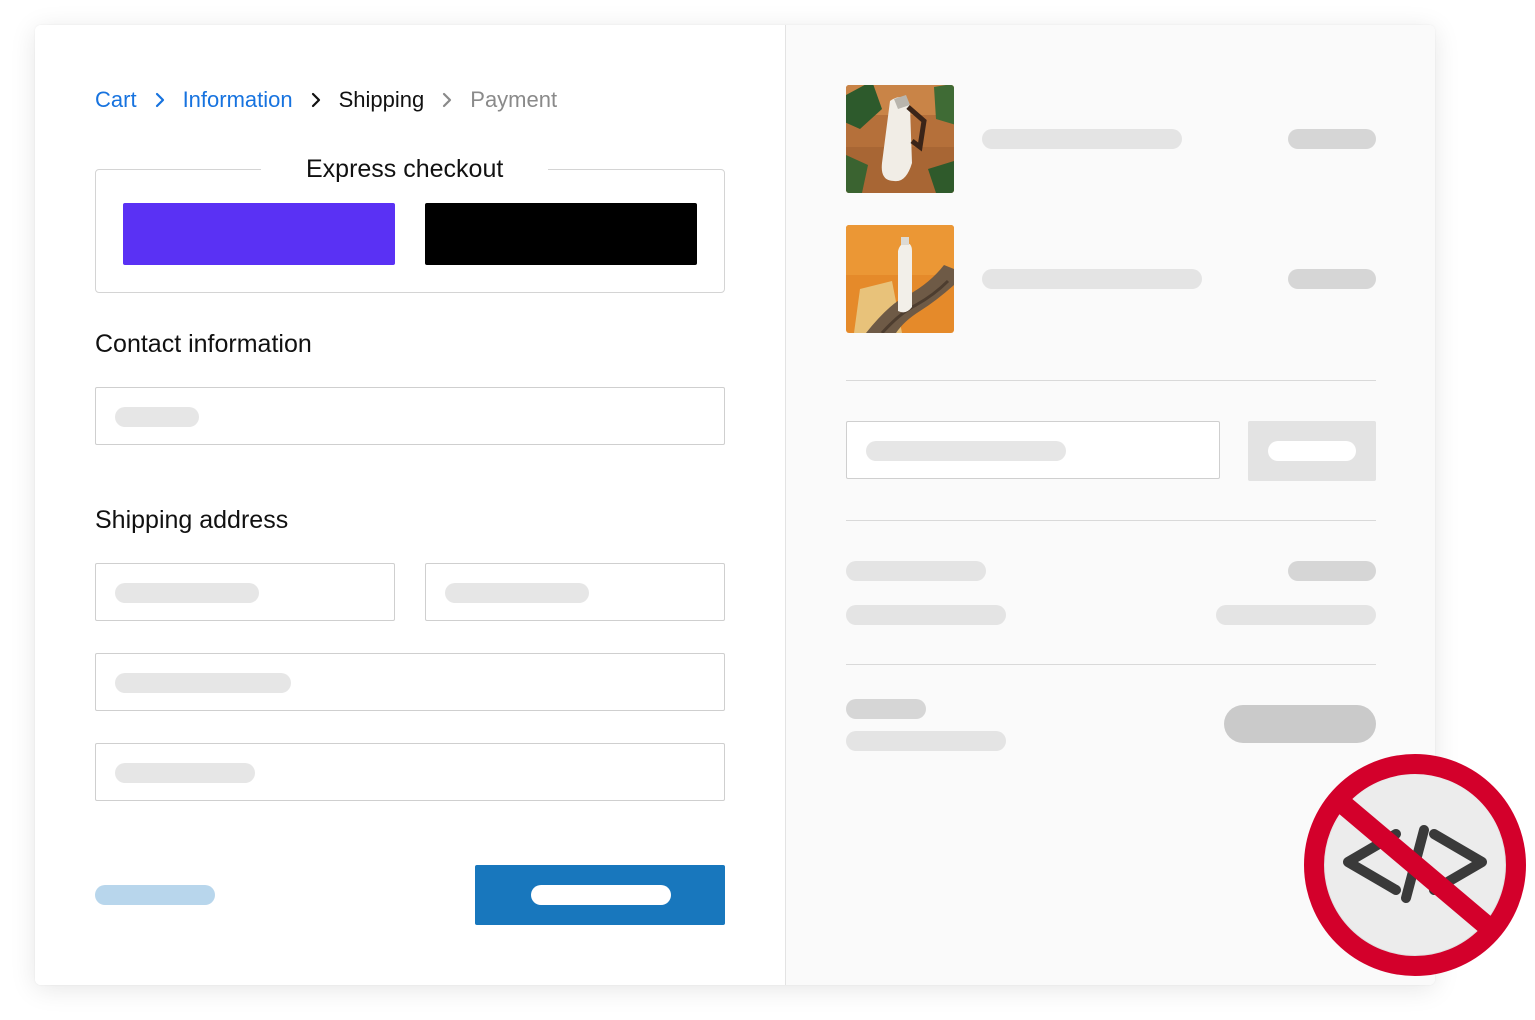  I want to click on continue-button-label-placeholder, so click(601, 895).